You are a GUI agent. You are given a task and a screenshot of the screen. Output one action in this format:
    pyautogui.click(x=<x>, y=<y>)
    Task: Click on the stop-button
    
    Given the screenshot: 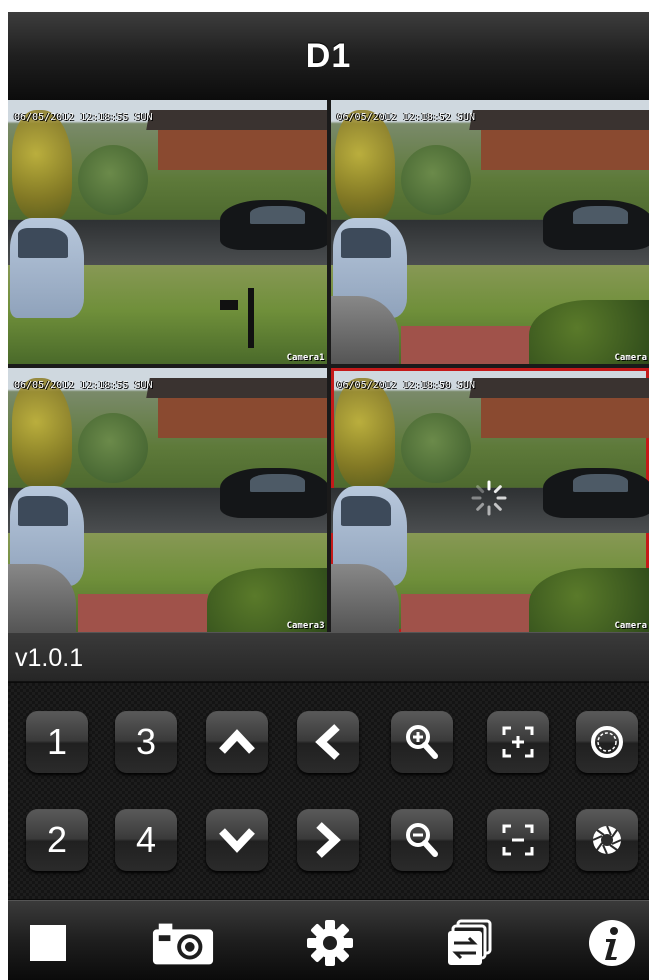 What is the action you would take?
    pyautogui.click(x=48, y=943)
    